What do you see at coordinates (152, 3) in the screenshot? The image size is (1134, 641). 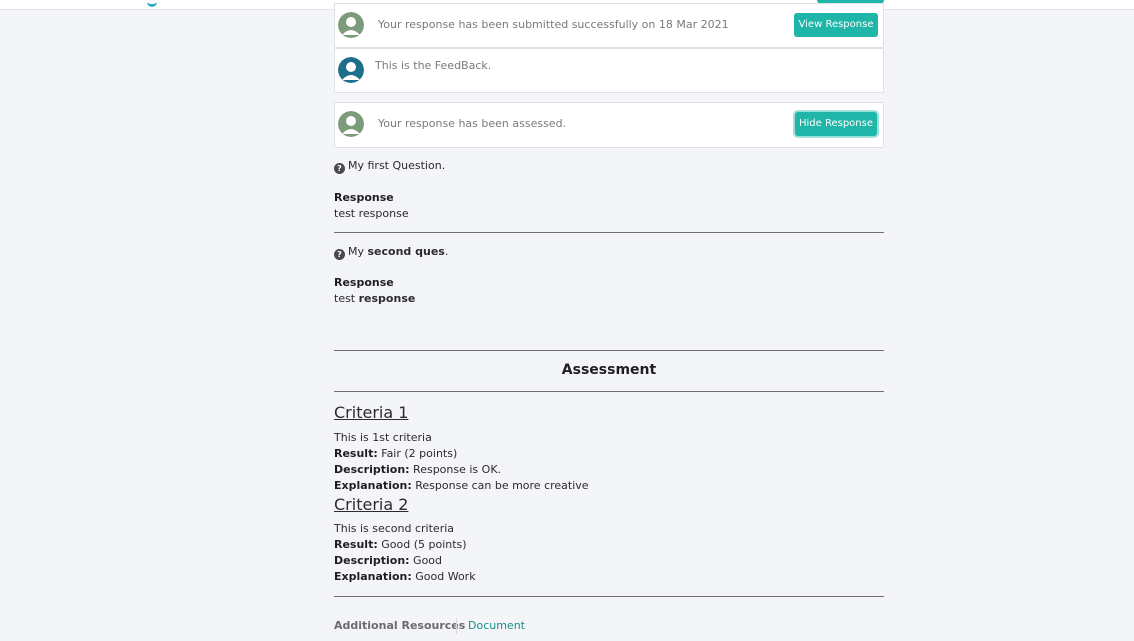 I see `app-logo` at bounding box center [152, 3].